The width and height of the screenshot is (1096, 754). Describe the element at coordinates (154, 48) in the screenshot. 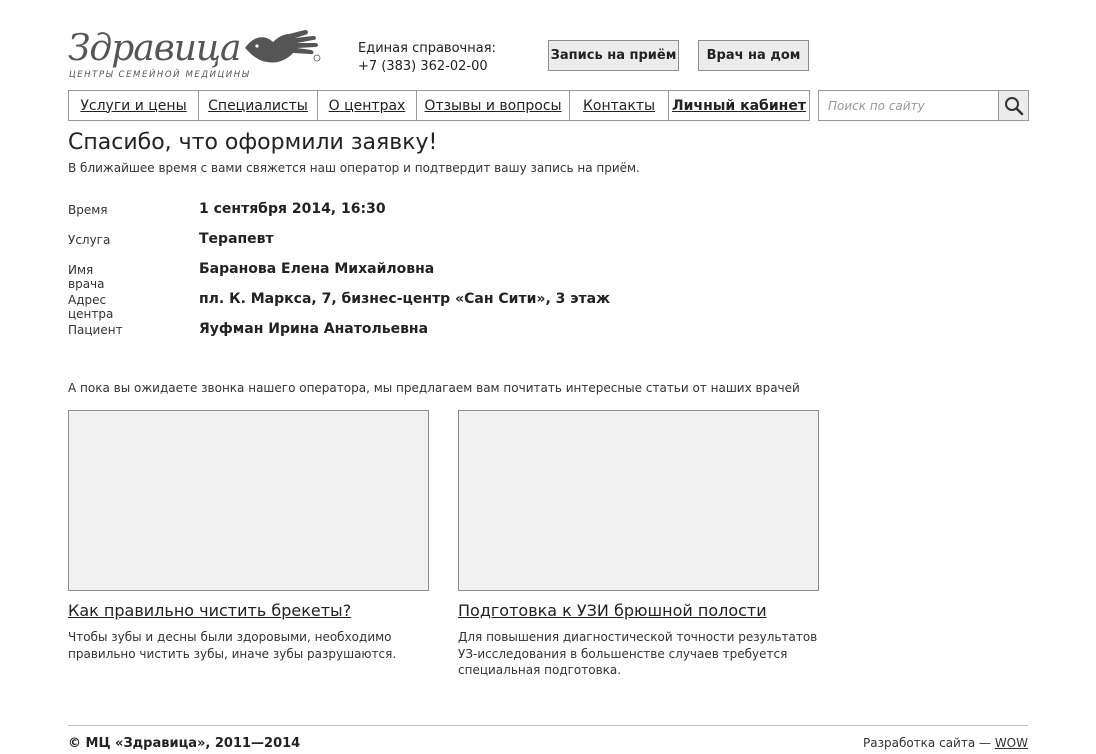

I see `logo-wordmark: Здравица` at that location.